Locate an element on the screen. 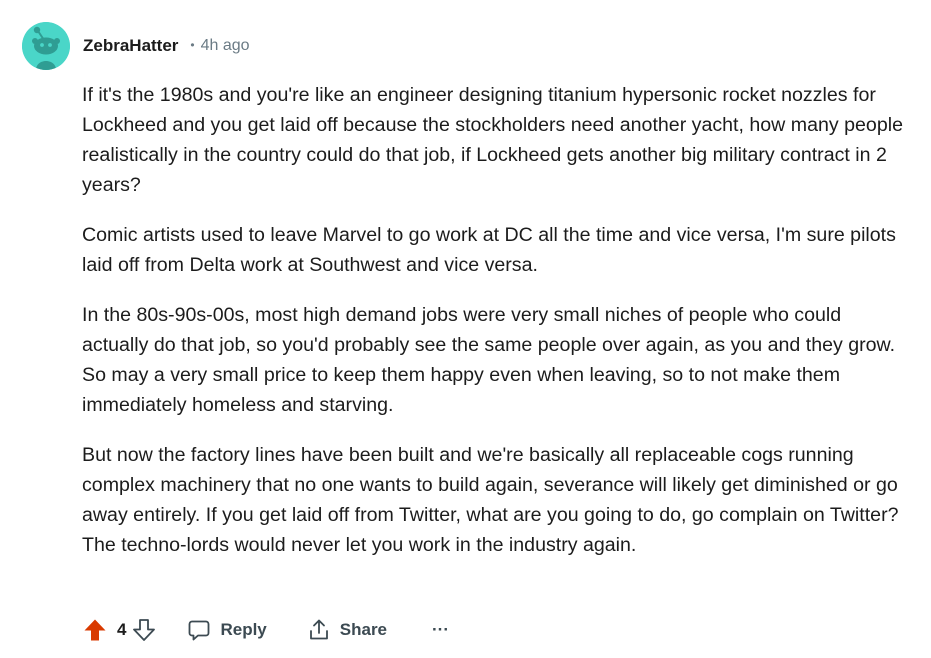 This screenshot has width=931, height=658. share-icon is located at coordinates (318, 629).